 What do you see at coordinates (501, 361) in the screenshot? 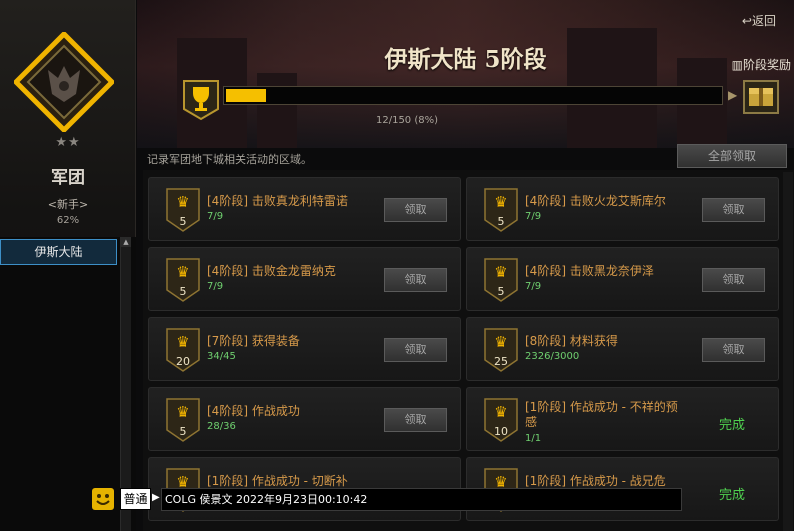
I see `stage-number: 25` at bounding box center [501, 361].